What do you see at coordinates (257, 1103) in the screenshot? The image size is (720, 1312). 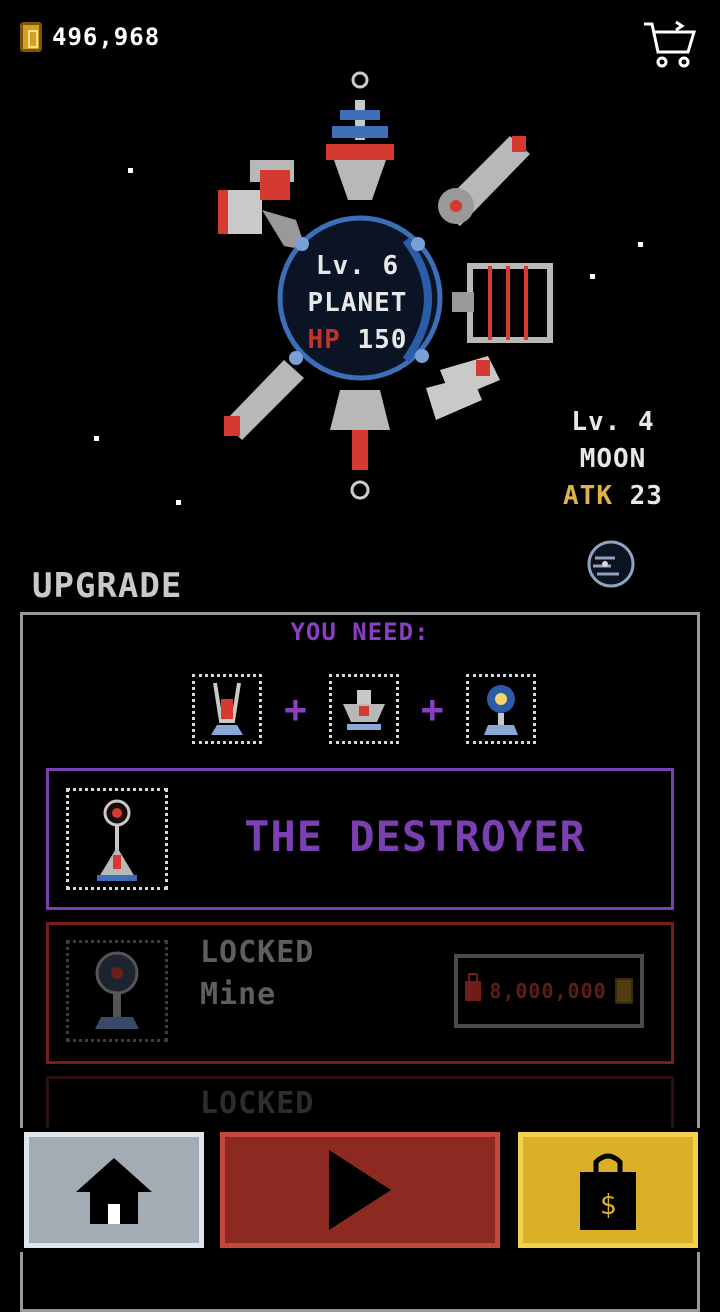 I see `locked-status-2: LOCKED` at bounding box center [257, 1103].